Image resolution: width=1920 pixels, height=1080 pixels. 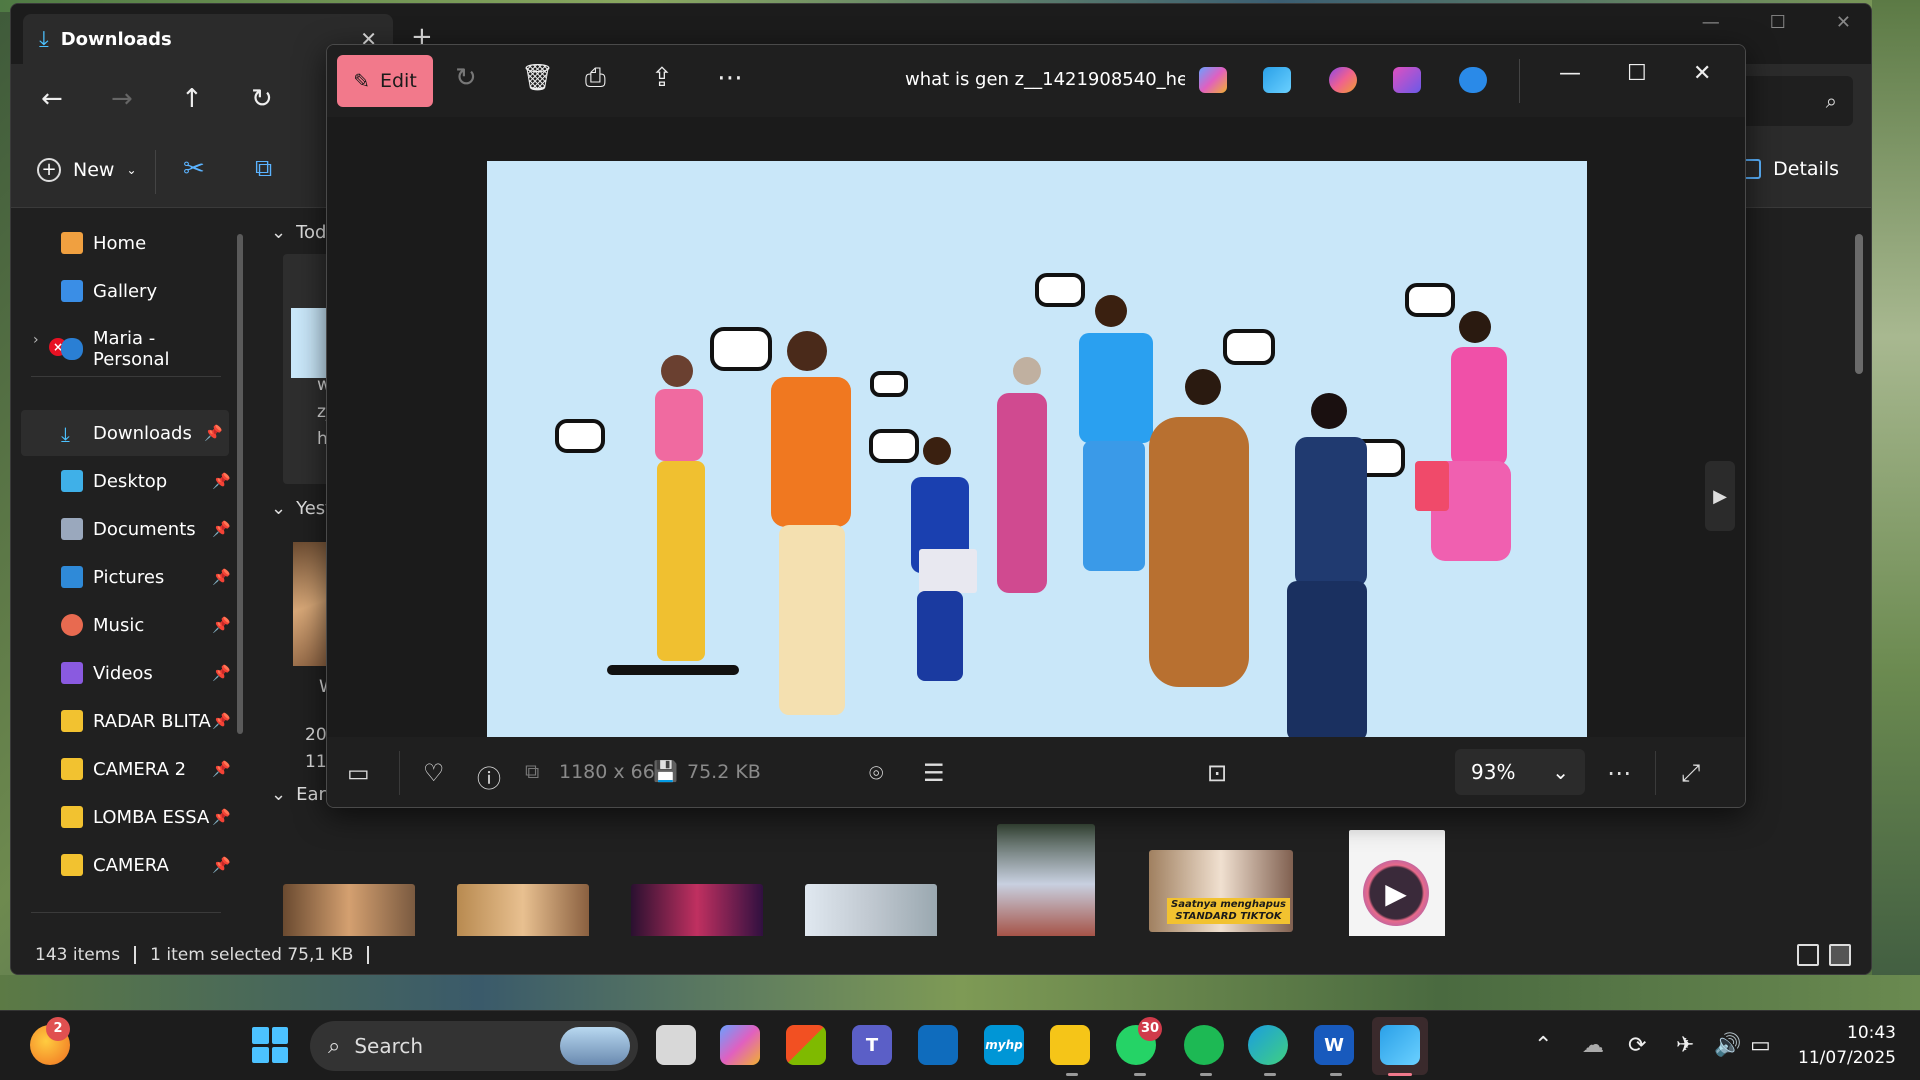 What do you see at coordinates (87, 170) in the screenshot?
I see `new-button: + New ⌄` at bounding box center [87, 170].